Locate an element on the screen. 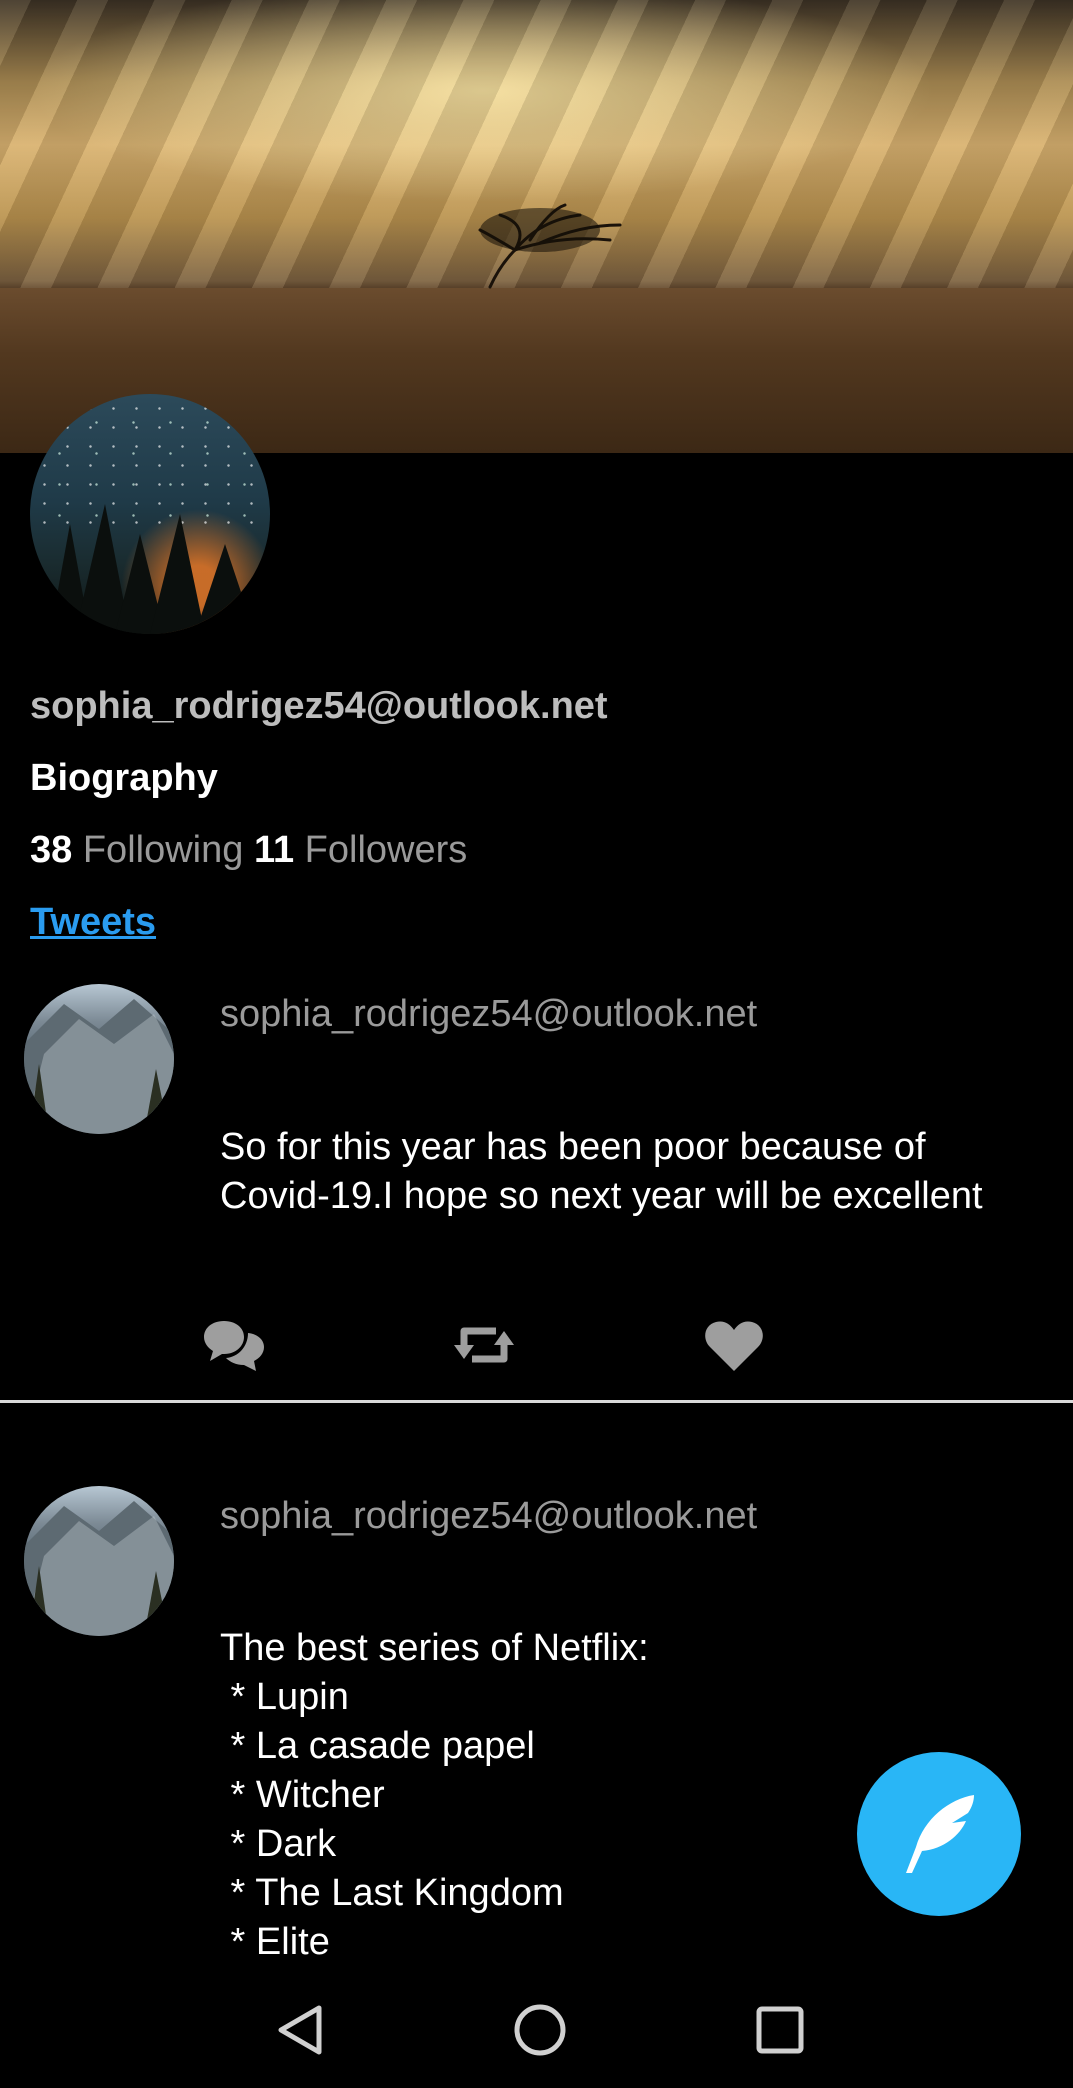  home-icon is located at coordinates (540, 2030).